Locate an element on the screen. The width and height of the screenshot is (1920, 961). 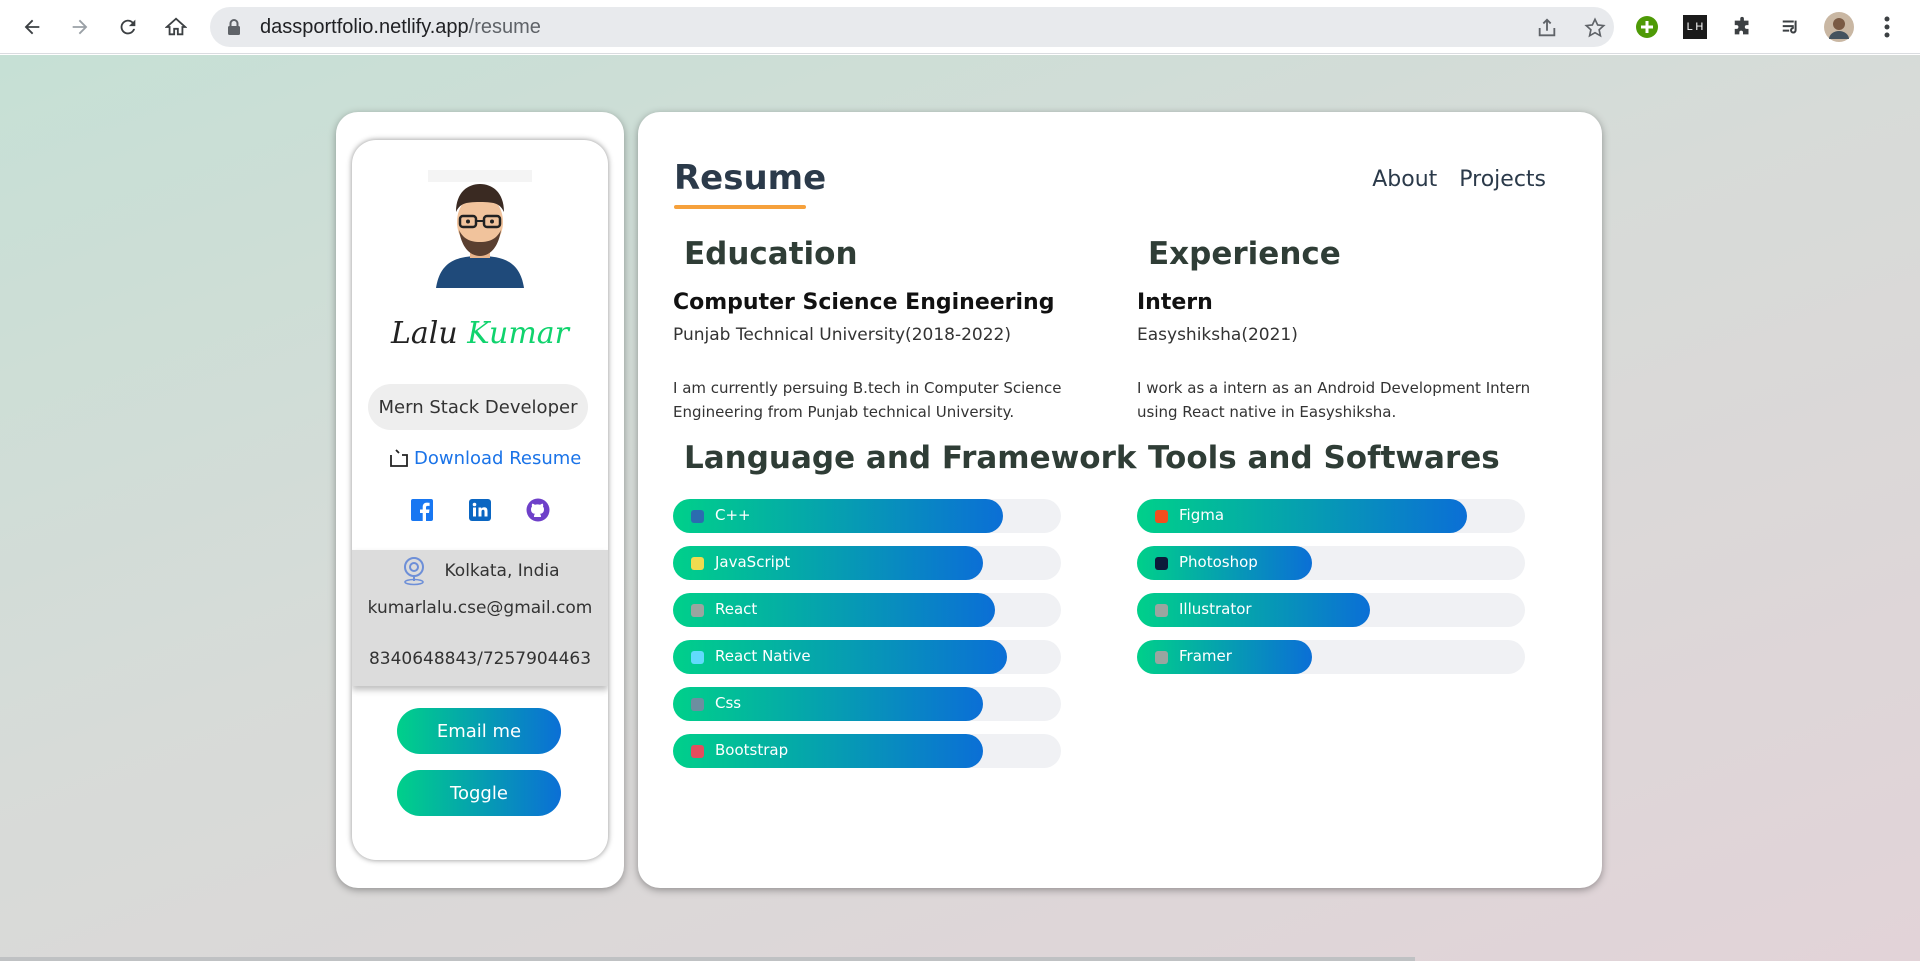
skill-bar: React is located at coordinates (867, 610).